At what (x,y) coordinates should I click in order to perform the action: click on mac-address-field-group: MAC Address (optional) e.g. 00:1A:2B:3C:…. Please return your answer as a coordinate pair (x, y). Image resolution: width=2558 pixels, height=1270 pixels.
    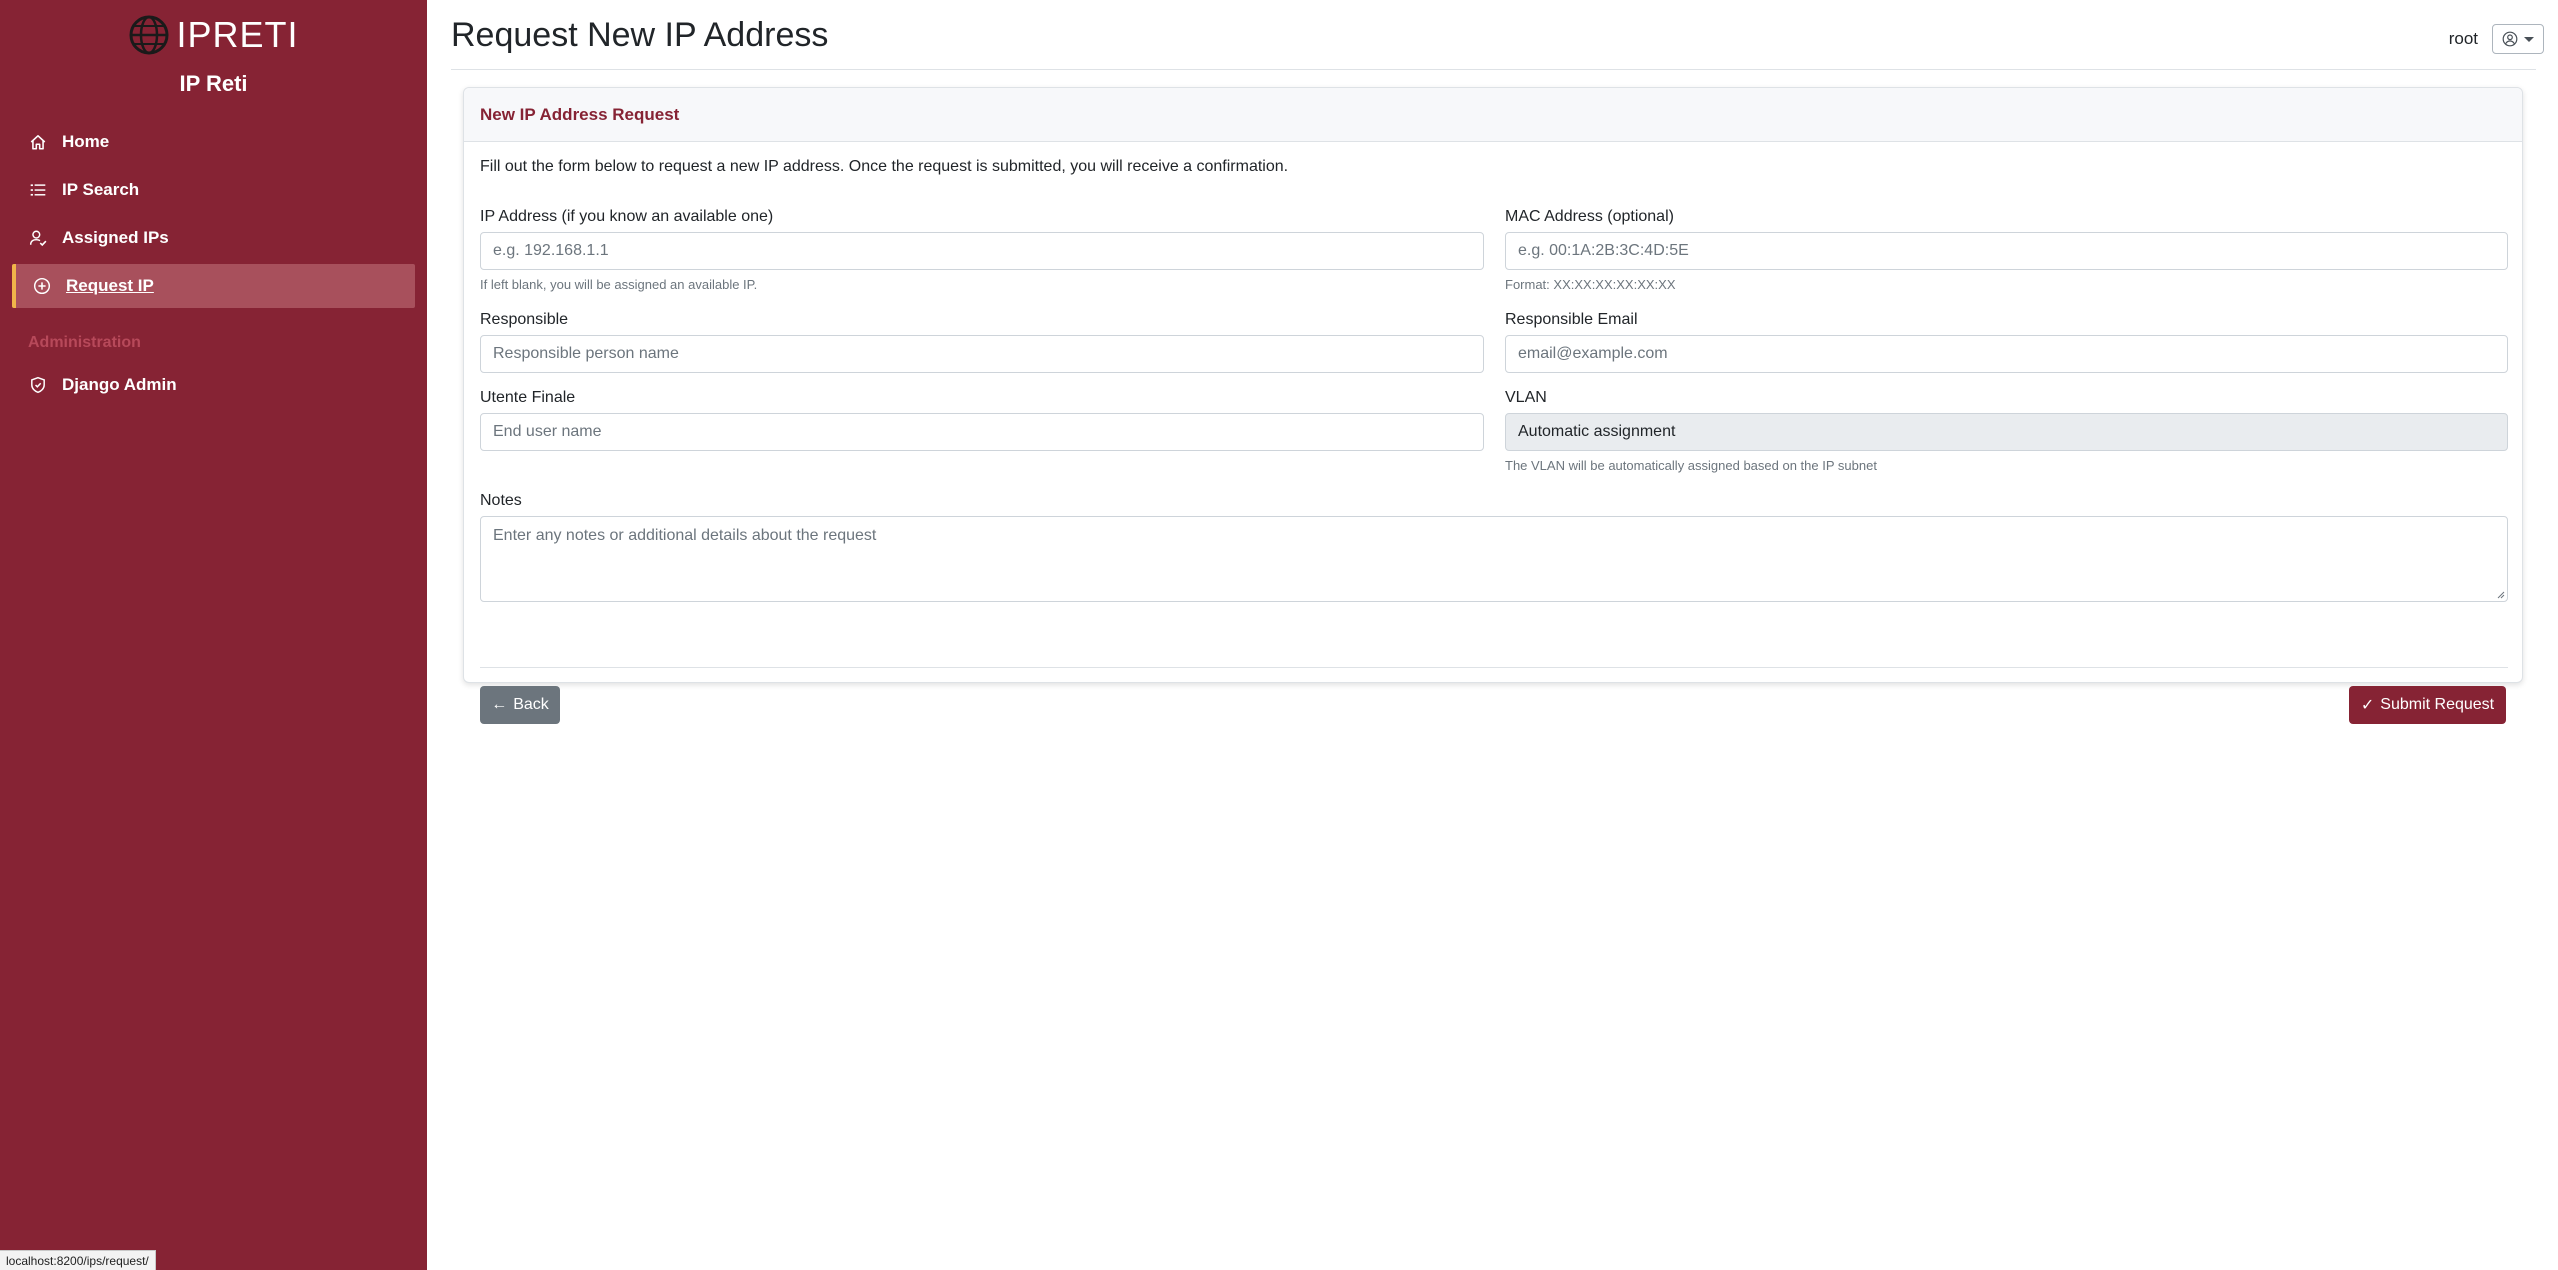
    Looking at the image, I should click on (2006, 250).